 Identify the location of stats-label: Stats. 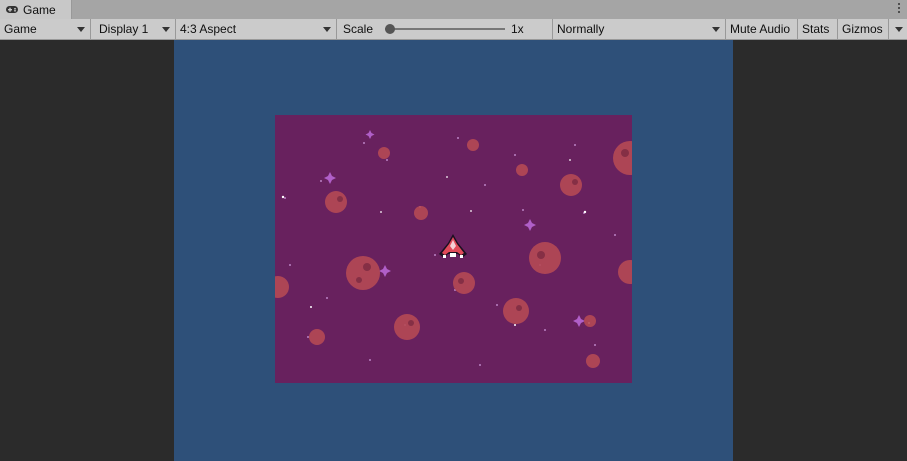
(816, 29).